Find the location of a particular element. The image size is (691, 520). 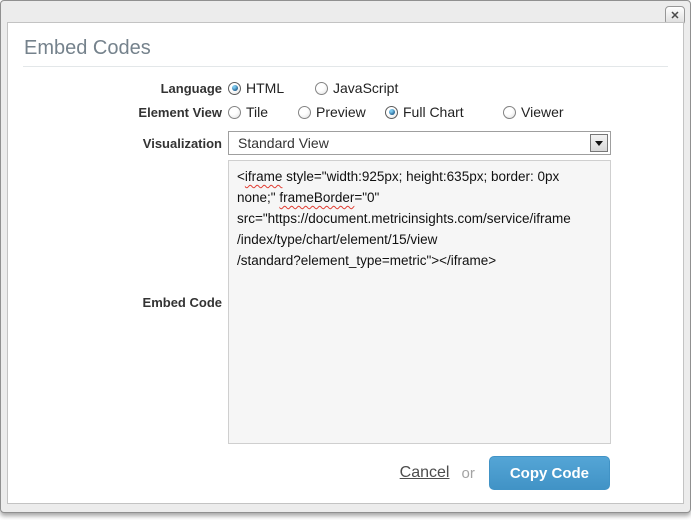

radio-option-label: Tile is located at coordinates (257, 112).